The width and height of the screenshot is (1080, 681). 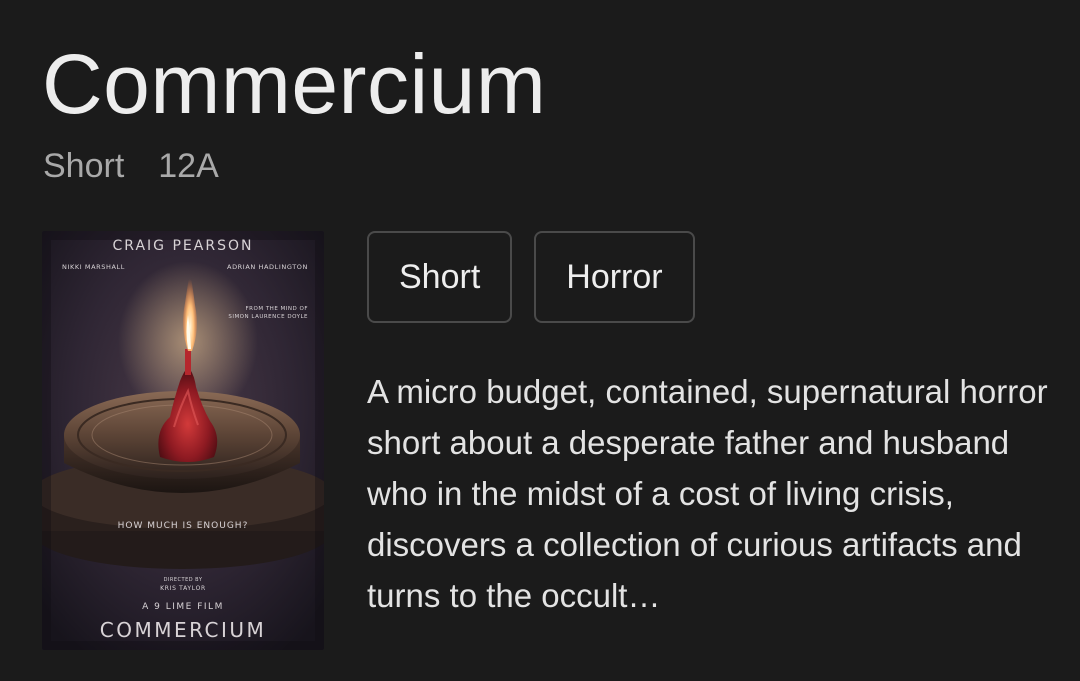 I want to click on age-rating-label: 12A, so click(x=188, y=165).